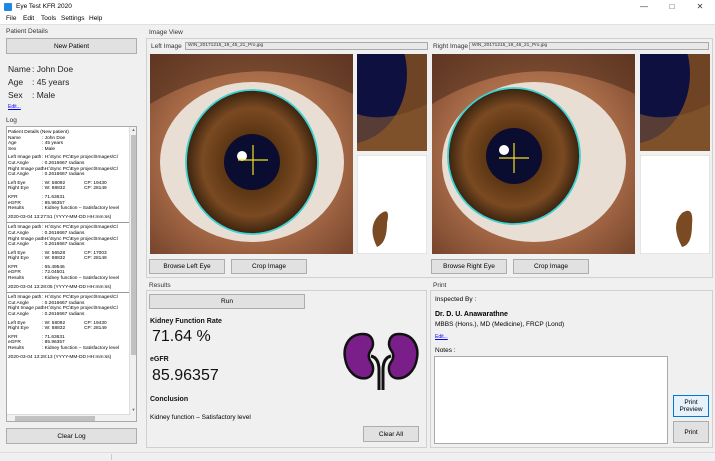 This screenshot has height=461, width=715. I want to click on close-icon: ✕, so click(700, 7).